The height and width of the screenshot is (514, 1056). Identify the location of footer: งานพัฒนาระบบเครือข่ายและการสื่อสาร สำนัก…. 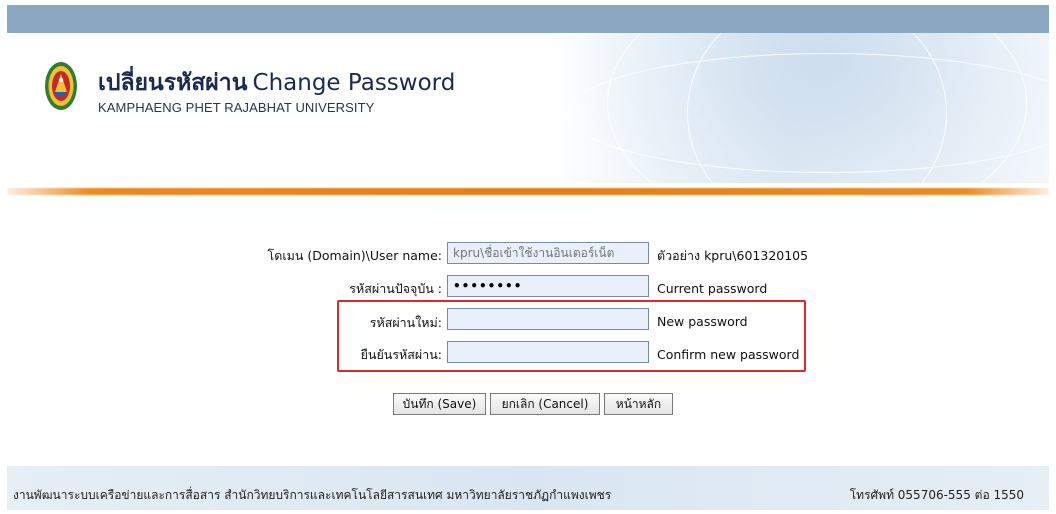
(528, 488).